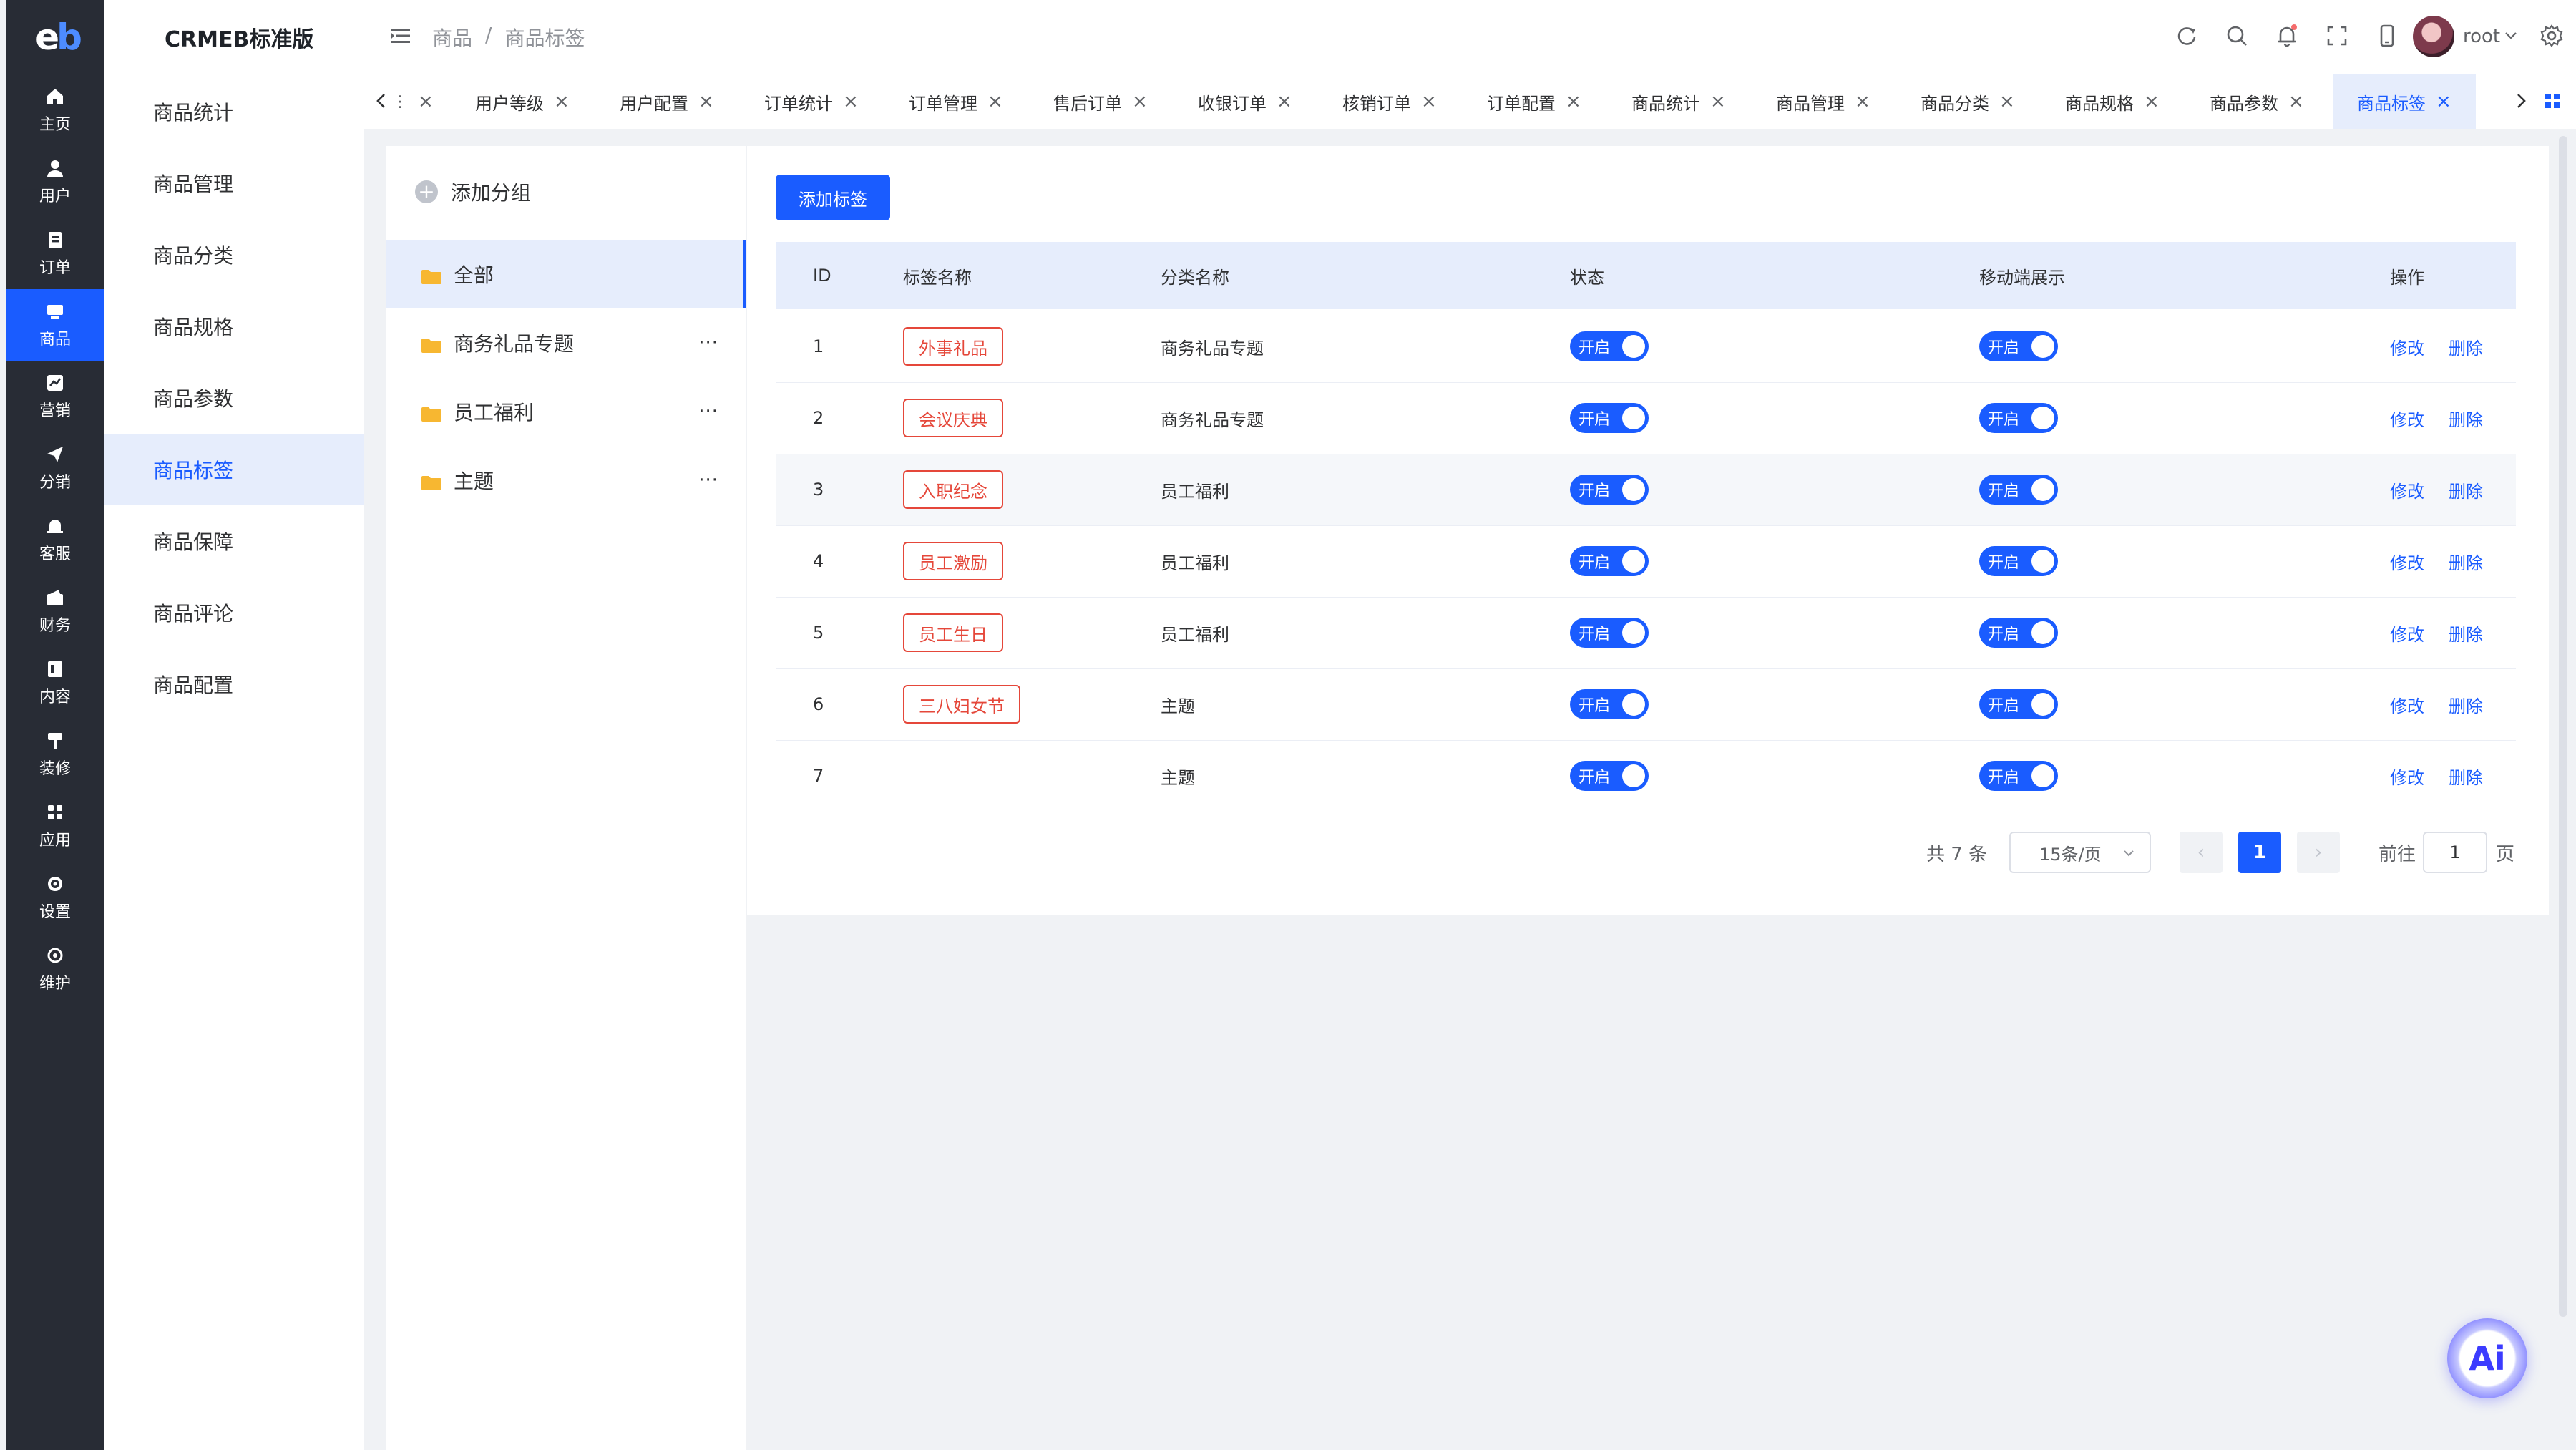  Describe the element at coordinates (2337, 36) in the screenshot. I see `fullscreen-icon` at that location.